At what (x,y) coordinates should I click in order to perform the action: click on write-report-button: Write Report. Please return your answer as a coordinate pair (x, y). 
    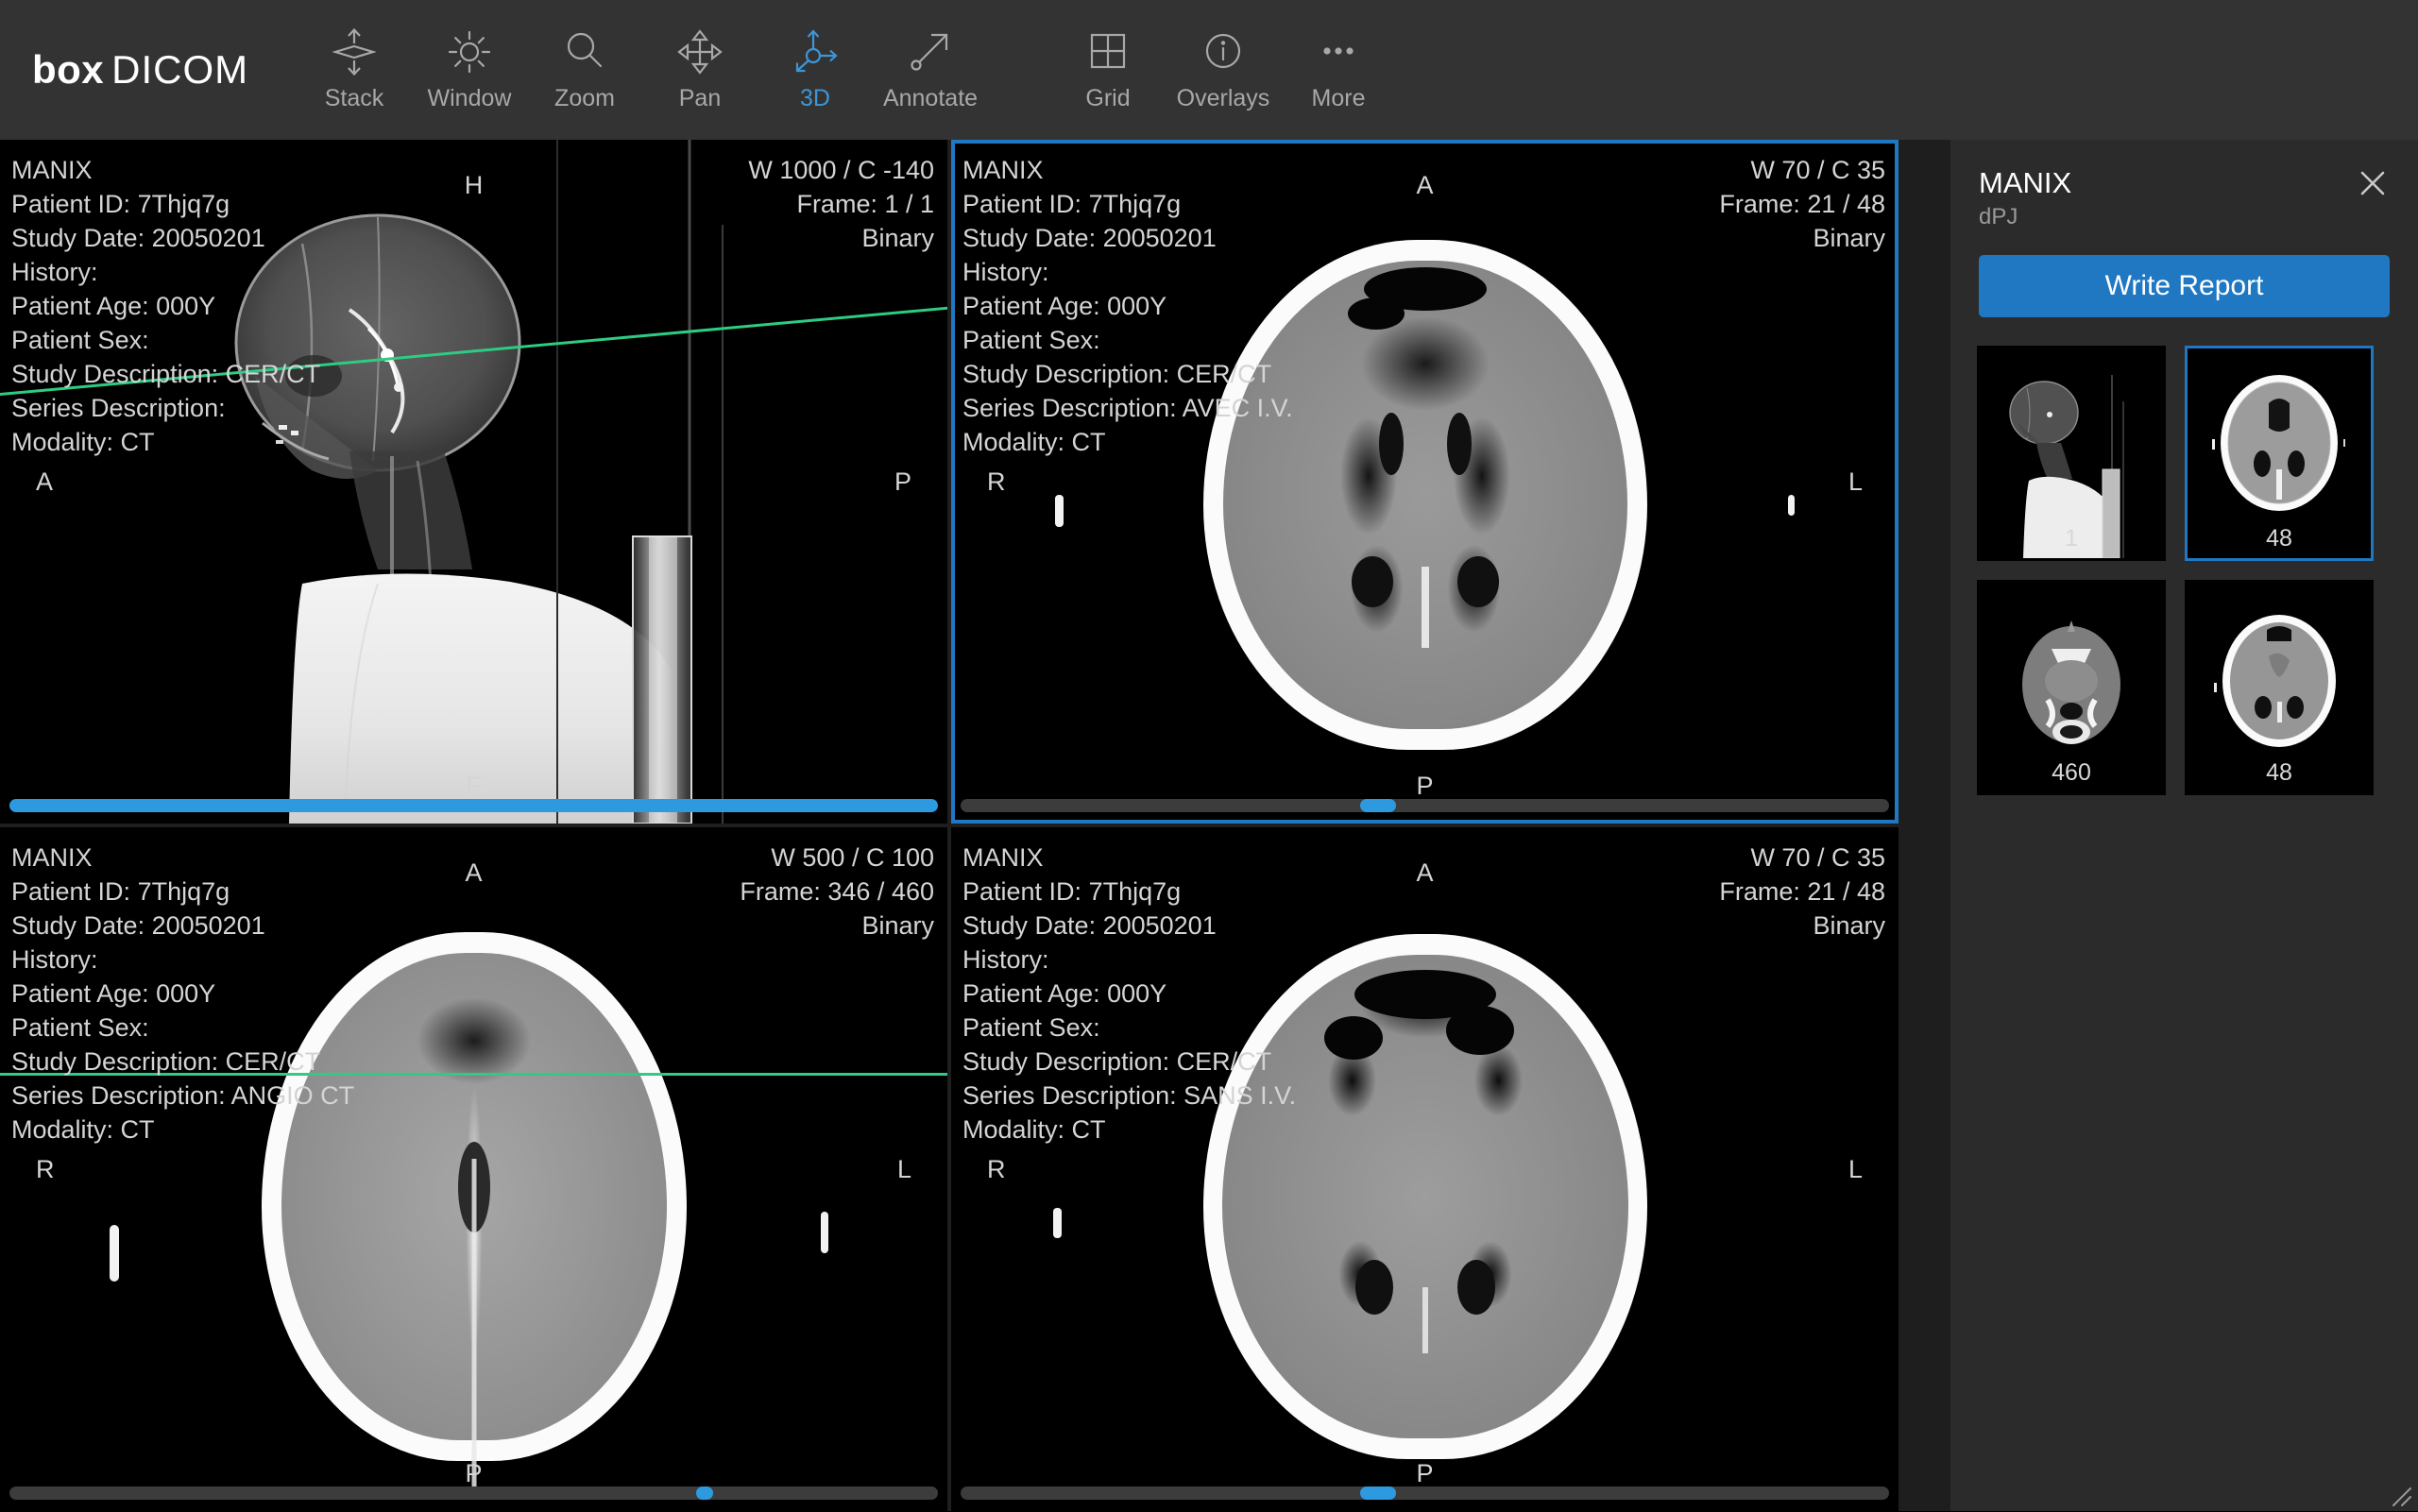
    Looking at the image, I should click on (2184, 286).